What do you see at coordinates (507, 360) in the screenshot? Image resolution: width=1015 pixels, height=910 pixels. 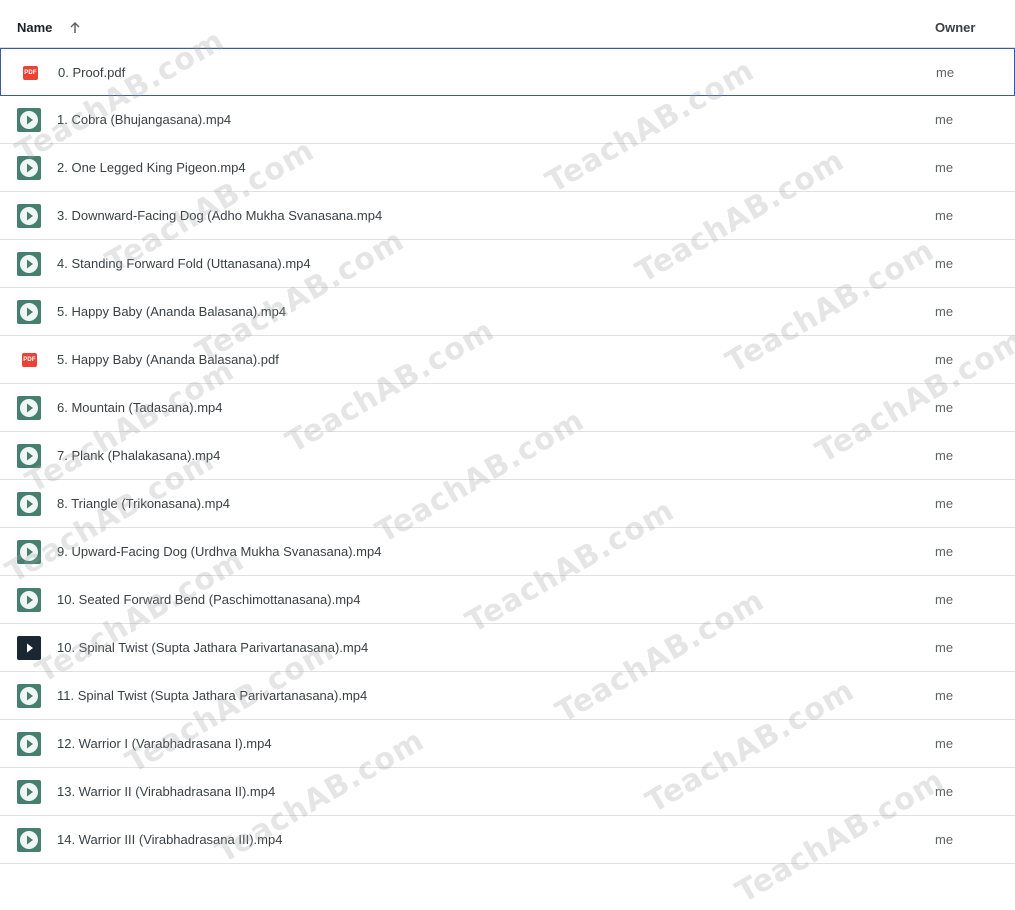 I see `file-row: PDF 5. Happy Baby (Ananda Balasana).pdf me` at bounding box center [507, 360].